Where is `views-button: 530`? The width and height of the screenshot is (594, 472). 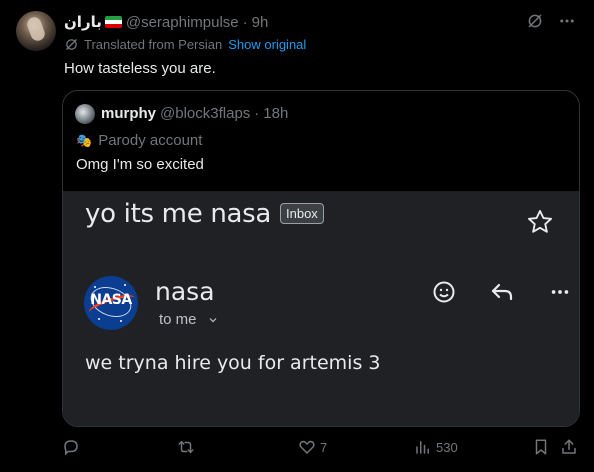 views-button: 530 is located at coordinates (436, 447).